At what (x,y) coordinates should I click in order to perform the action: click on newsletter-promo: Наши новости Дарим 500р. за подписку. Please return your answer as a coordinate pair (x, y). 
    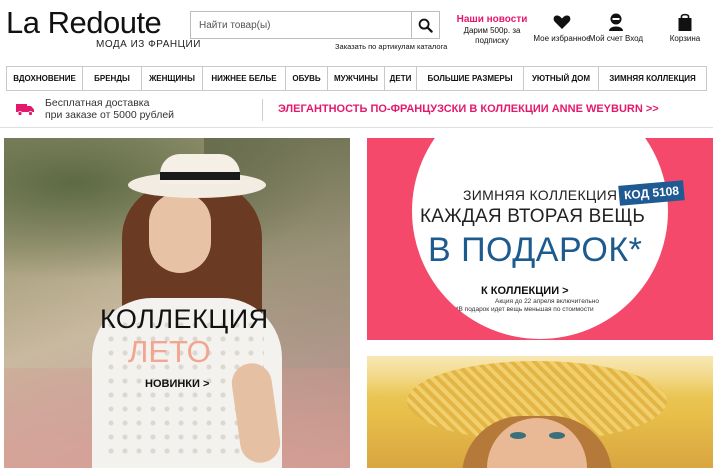
    Looking at the image, I should click on (492, 30).